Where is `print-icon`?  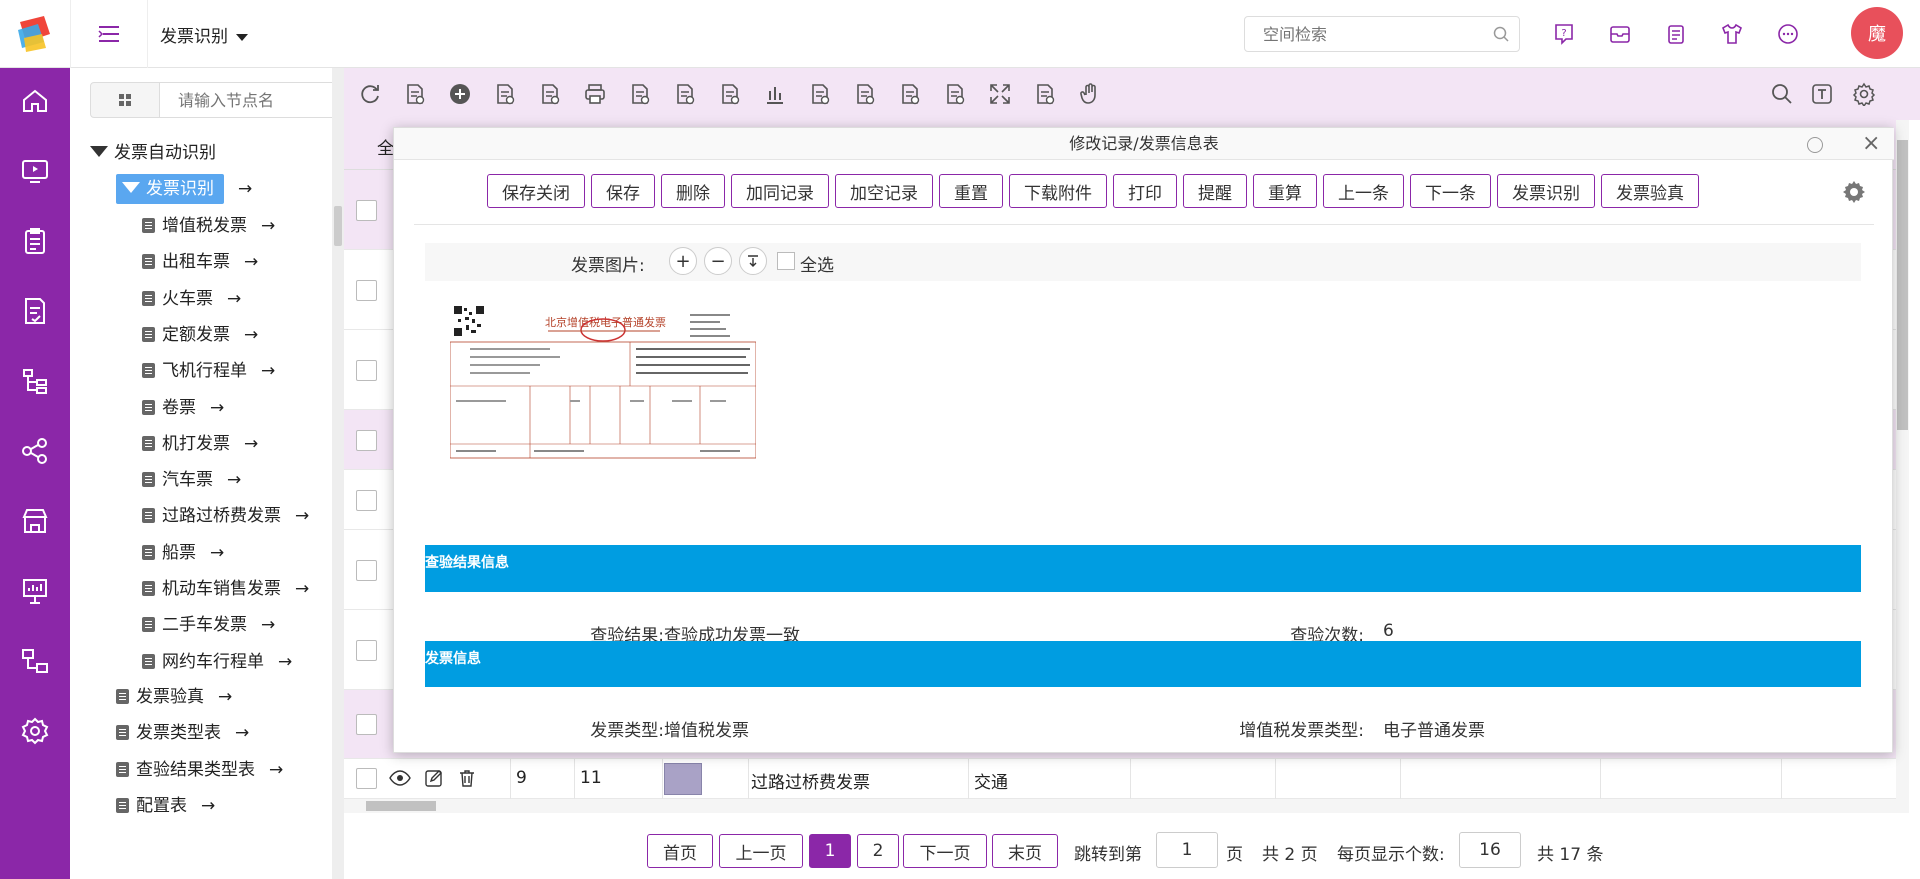
print-icon is located at coordinates (595, 94).